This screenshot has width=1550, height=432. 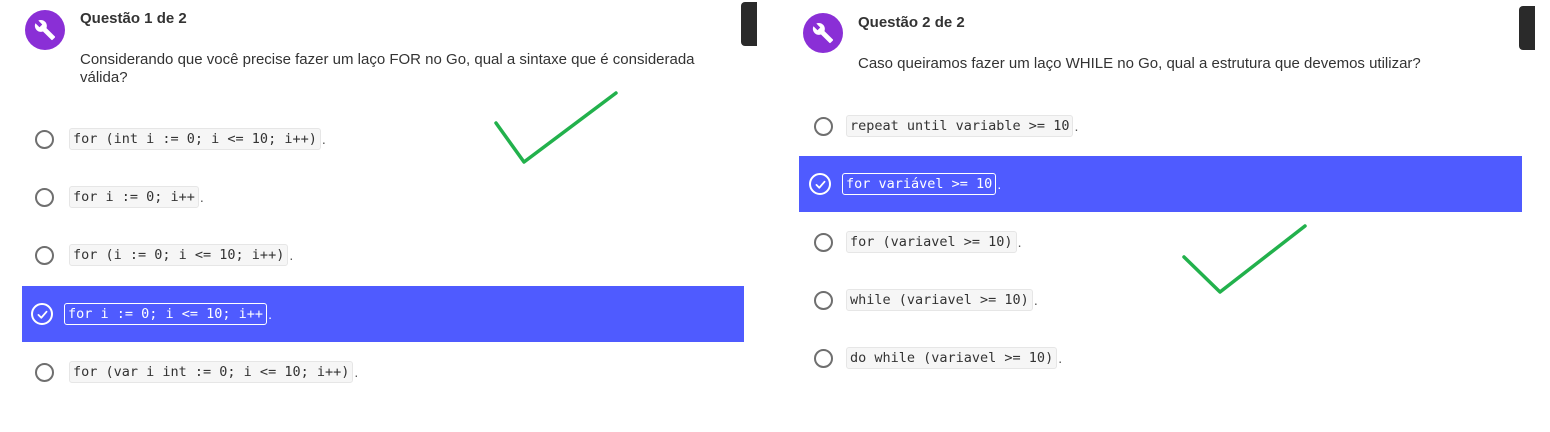 What do you see at coordinates (1160, 126) in the screenshot?
I see `question-2-option-1: repeat until variable >= 10.` at bounding box center [1160, 126].